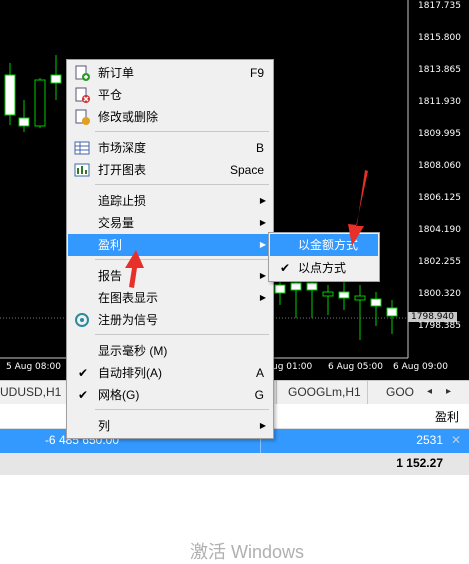  I want to click on shortcut-label: A, so click(259, 373).